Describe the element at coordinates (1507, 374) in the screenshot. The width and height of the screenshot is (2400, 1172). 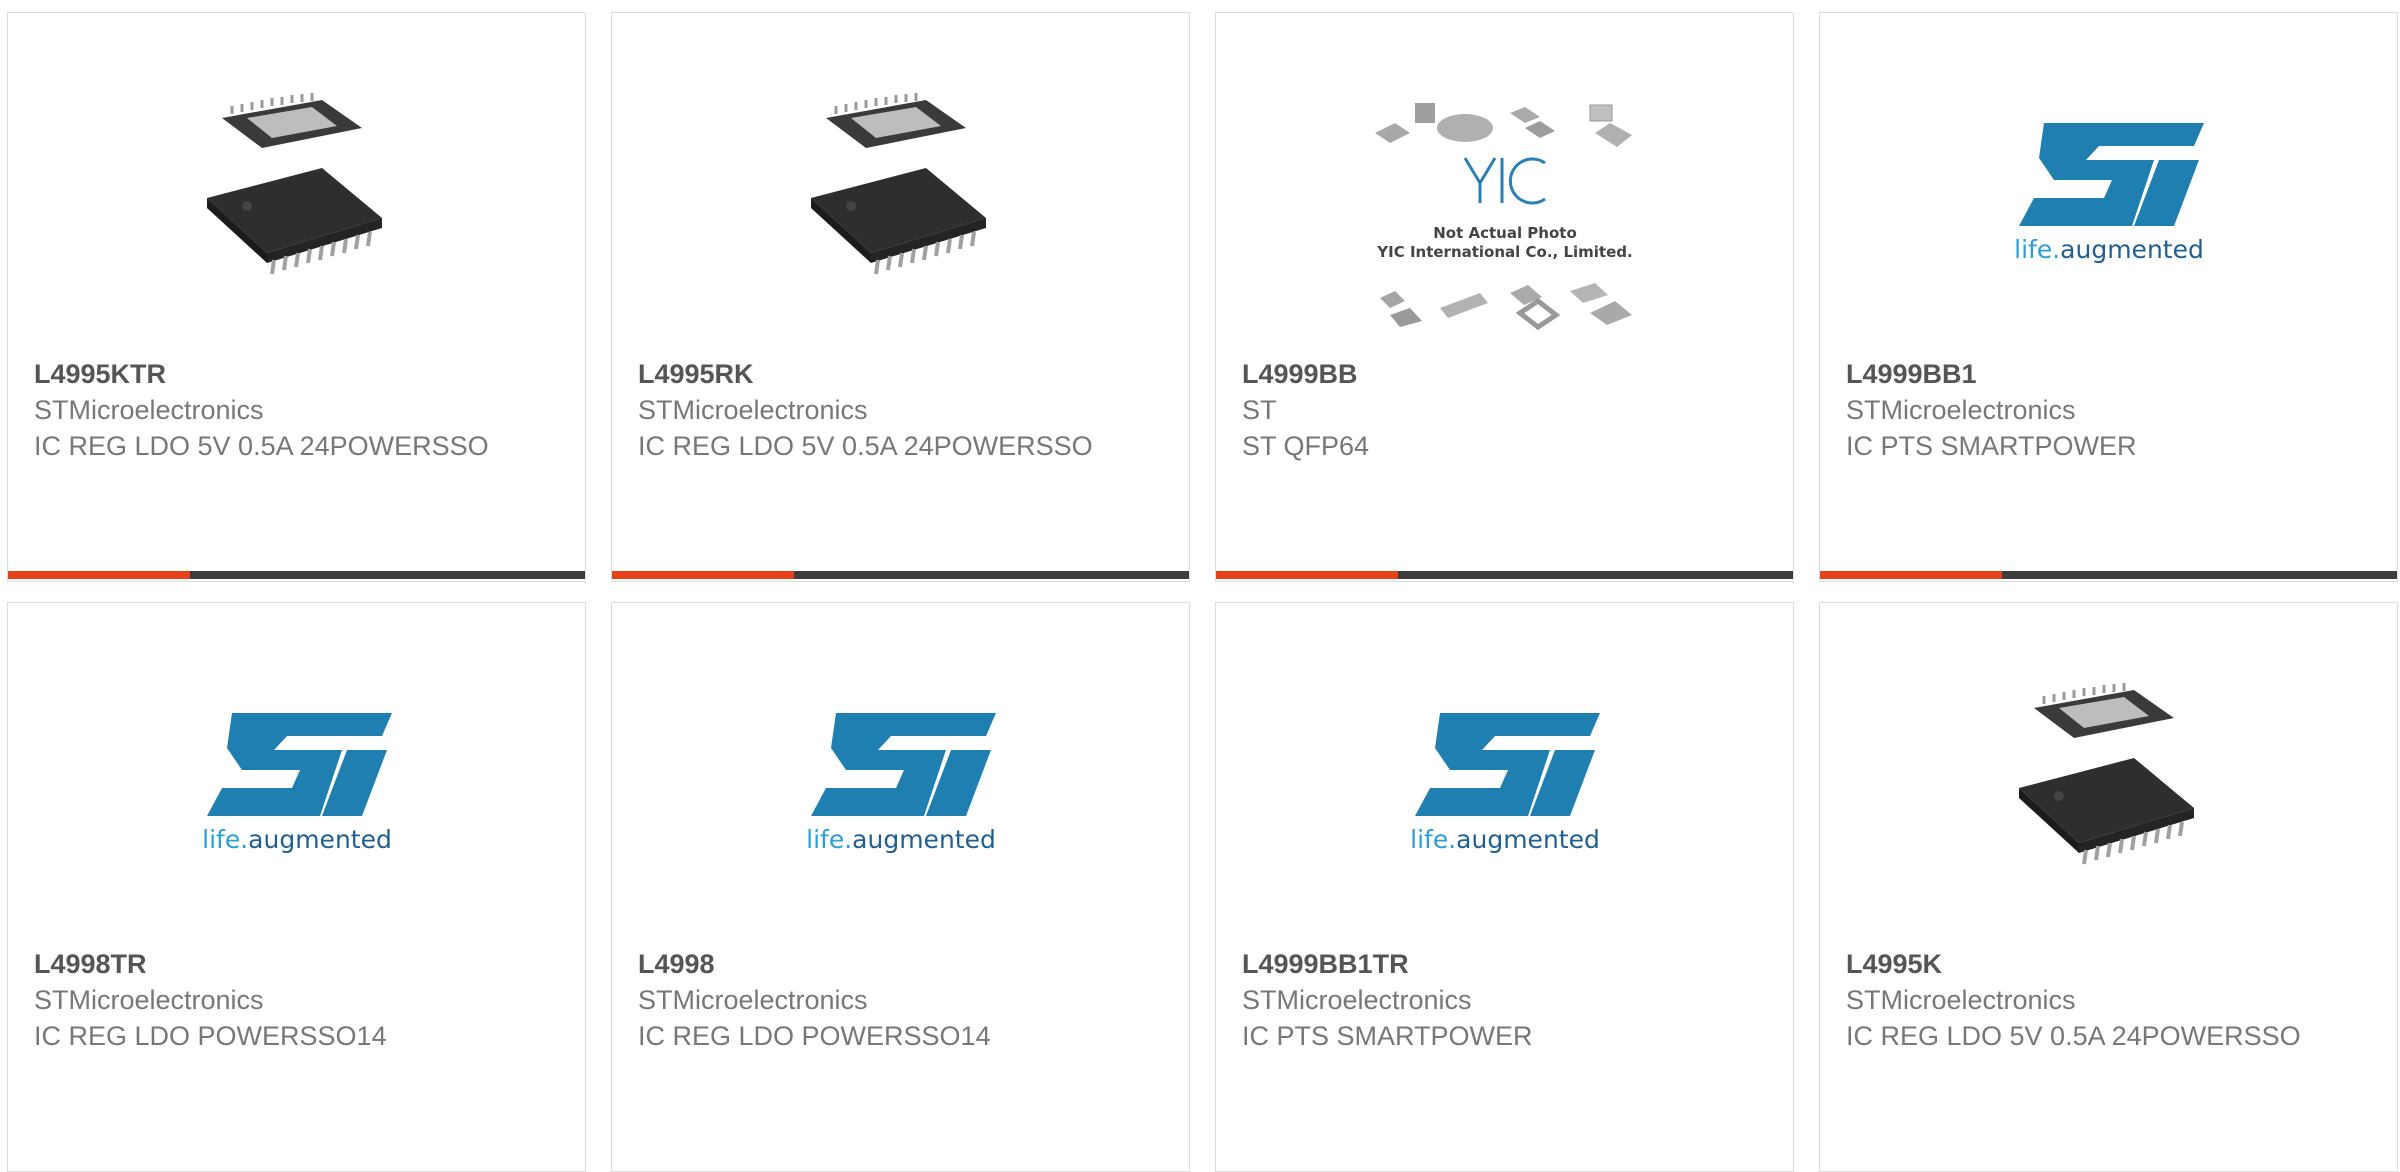
I see `part-number: L4999BB` at that location.